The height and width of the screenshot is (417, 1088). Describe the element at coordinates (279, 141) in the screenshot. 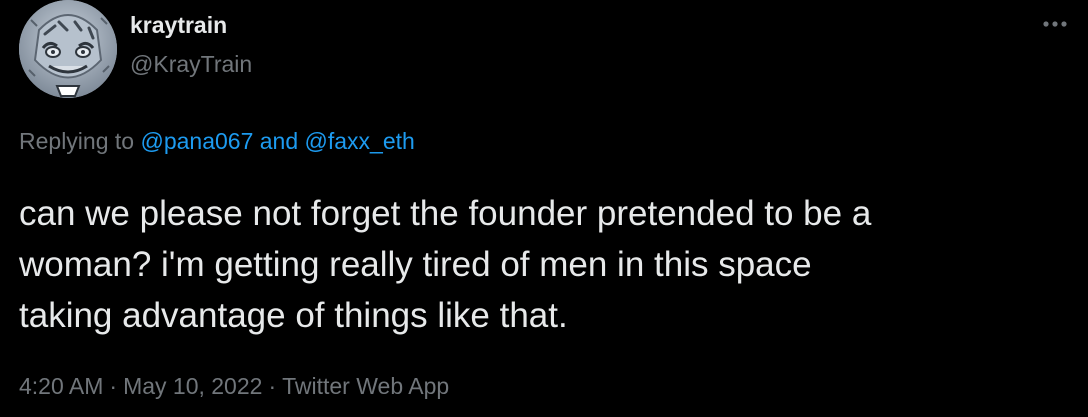

I see `reply-joiner: and` at that location.